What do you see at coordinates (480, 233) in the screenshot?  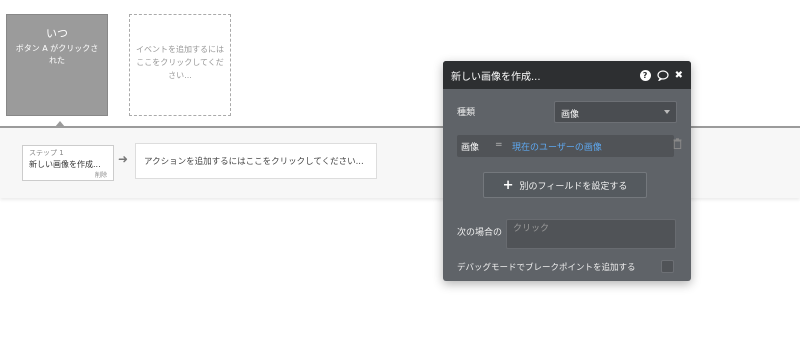 I see `condition-label: 次の場合の` at bounding box center [480, 233].